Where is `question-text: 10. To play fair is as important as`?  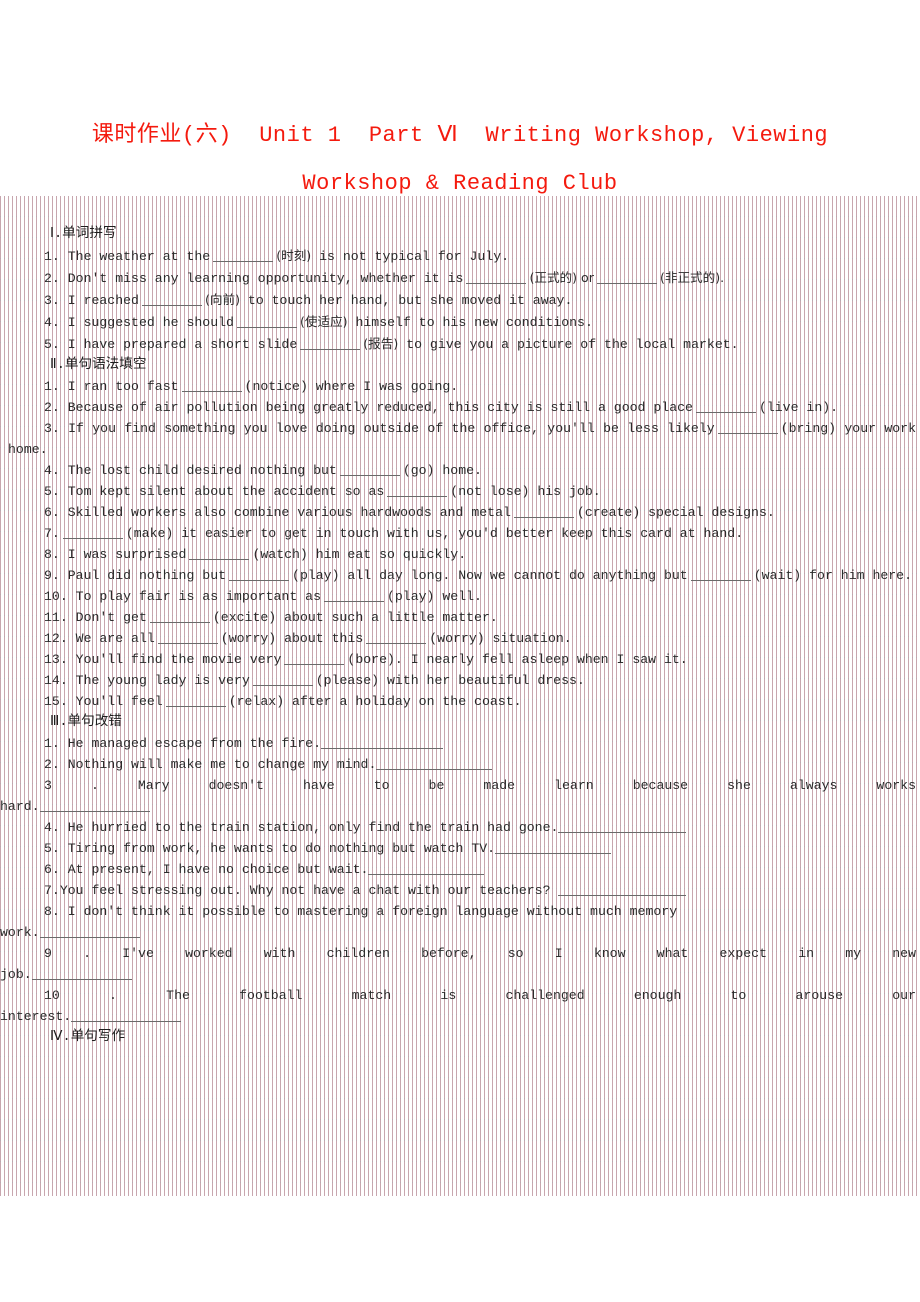 question-text: 10. To play fair is as important as is located at coordinates (182, 596).